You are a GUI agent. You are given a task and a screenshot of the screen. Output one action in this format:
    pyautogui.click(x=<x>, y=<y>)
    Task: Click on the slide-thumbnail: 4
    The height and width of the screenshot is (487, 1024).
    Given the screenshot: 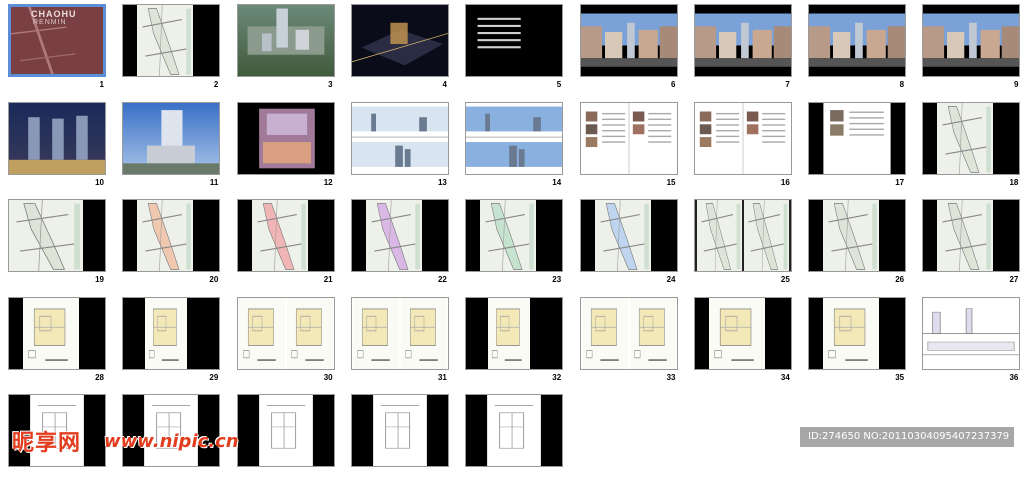 What is the action you would take?
    pyautogui.click(x=400, y=48)
    